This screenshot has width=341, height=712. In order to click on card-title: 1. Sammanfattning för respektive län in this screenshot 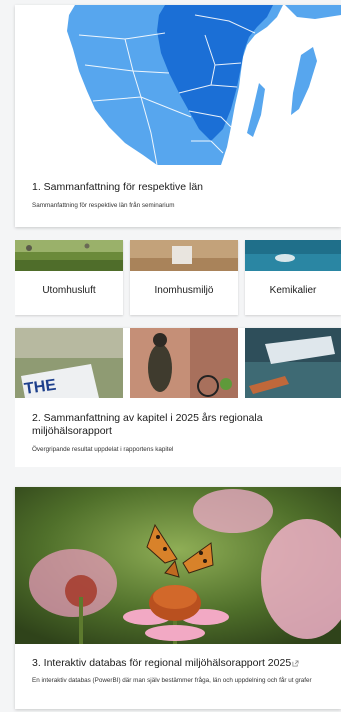, I will do `click(118, 187)`.